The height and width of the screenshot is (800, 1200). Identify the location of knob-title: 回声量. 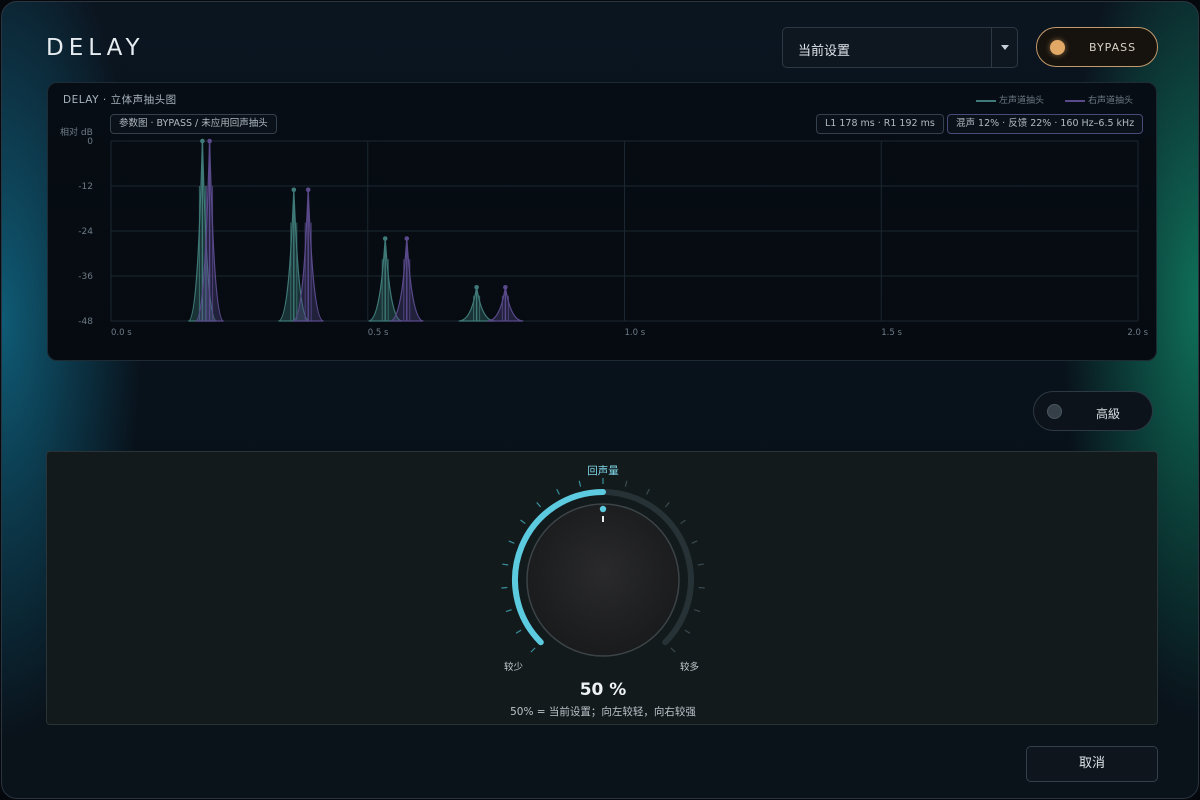
(603, 471).